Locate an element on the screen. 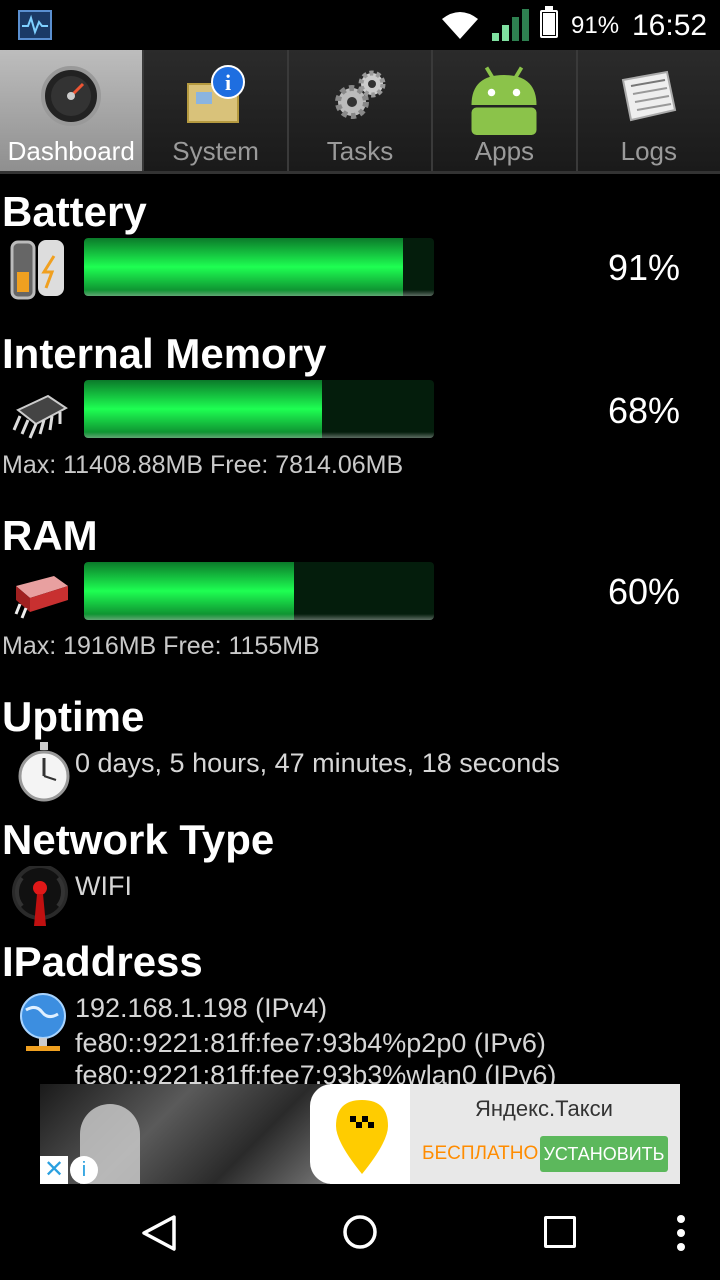  tab-apps: Apps is located at coordinates (505, 110).